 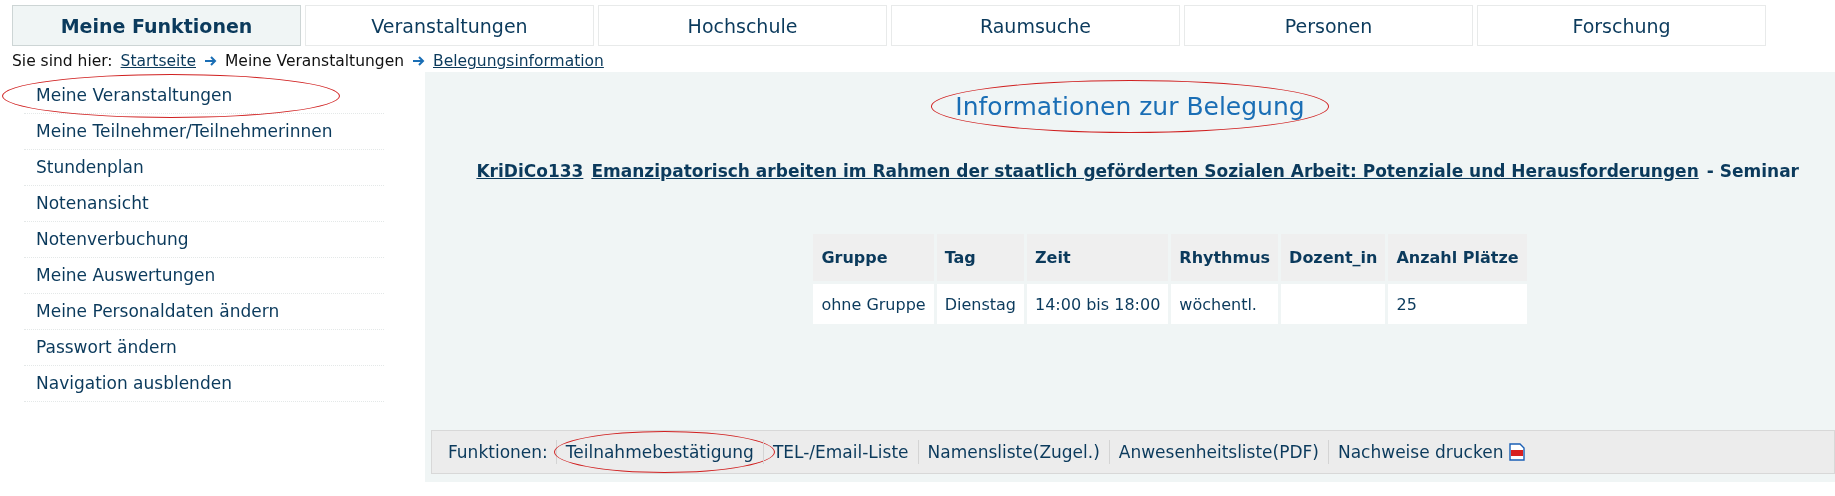 I want to click on nav-tab: Forschung, so click(x=1621, y=25).